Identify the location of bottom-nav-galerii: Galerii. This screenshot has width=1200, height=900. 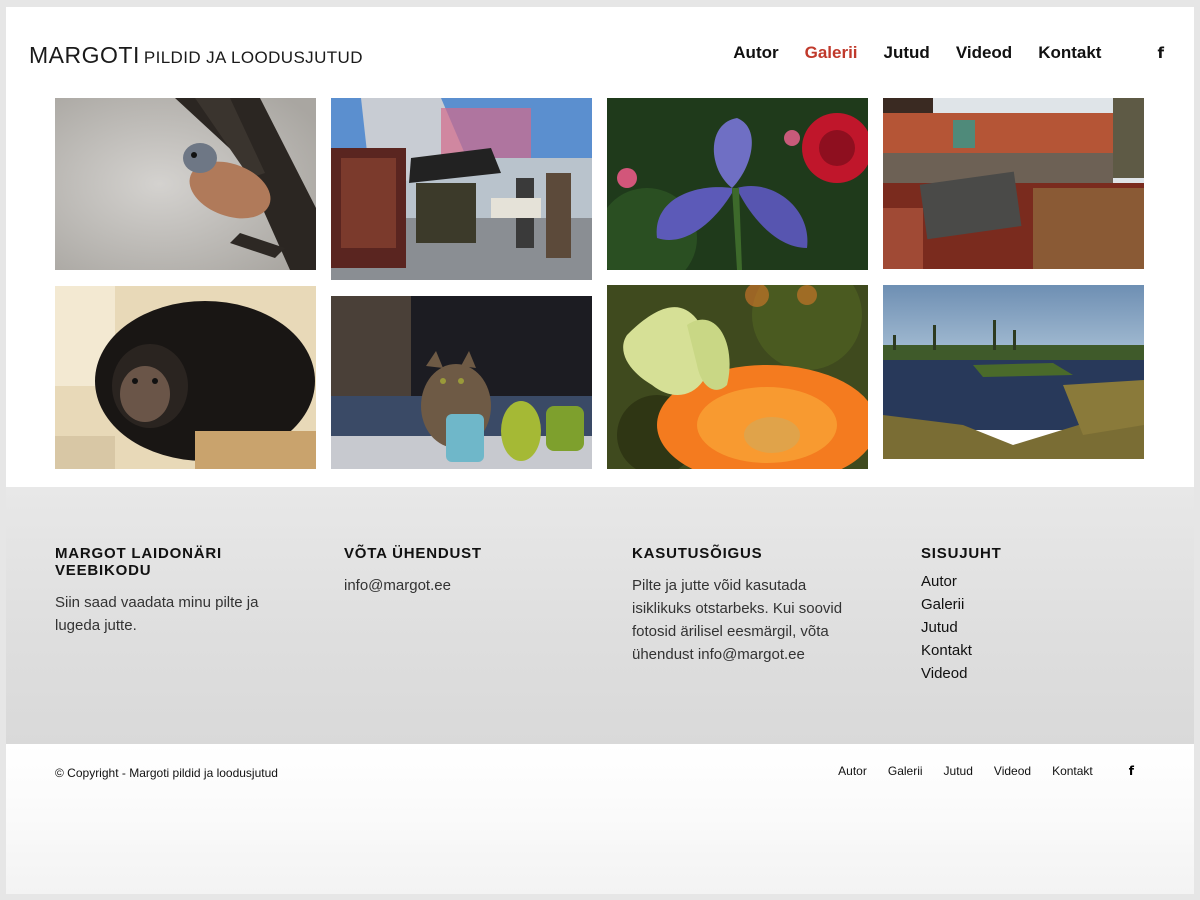
(905, 771).